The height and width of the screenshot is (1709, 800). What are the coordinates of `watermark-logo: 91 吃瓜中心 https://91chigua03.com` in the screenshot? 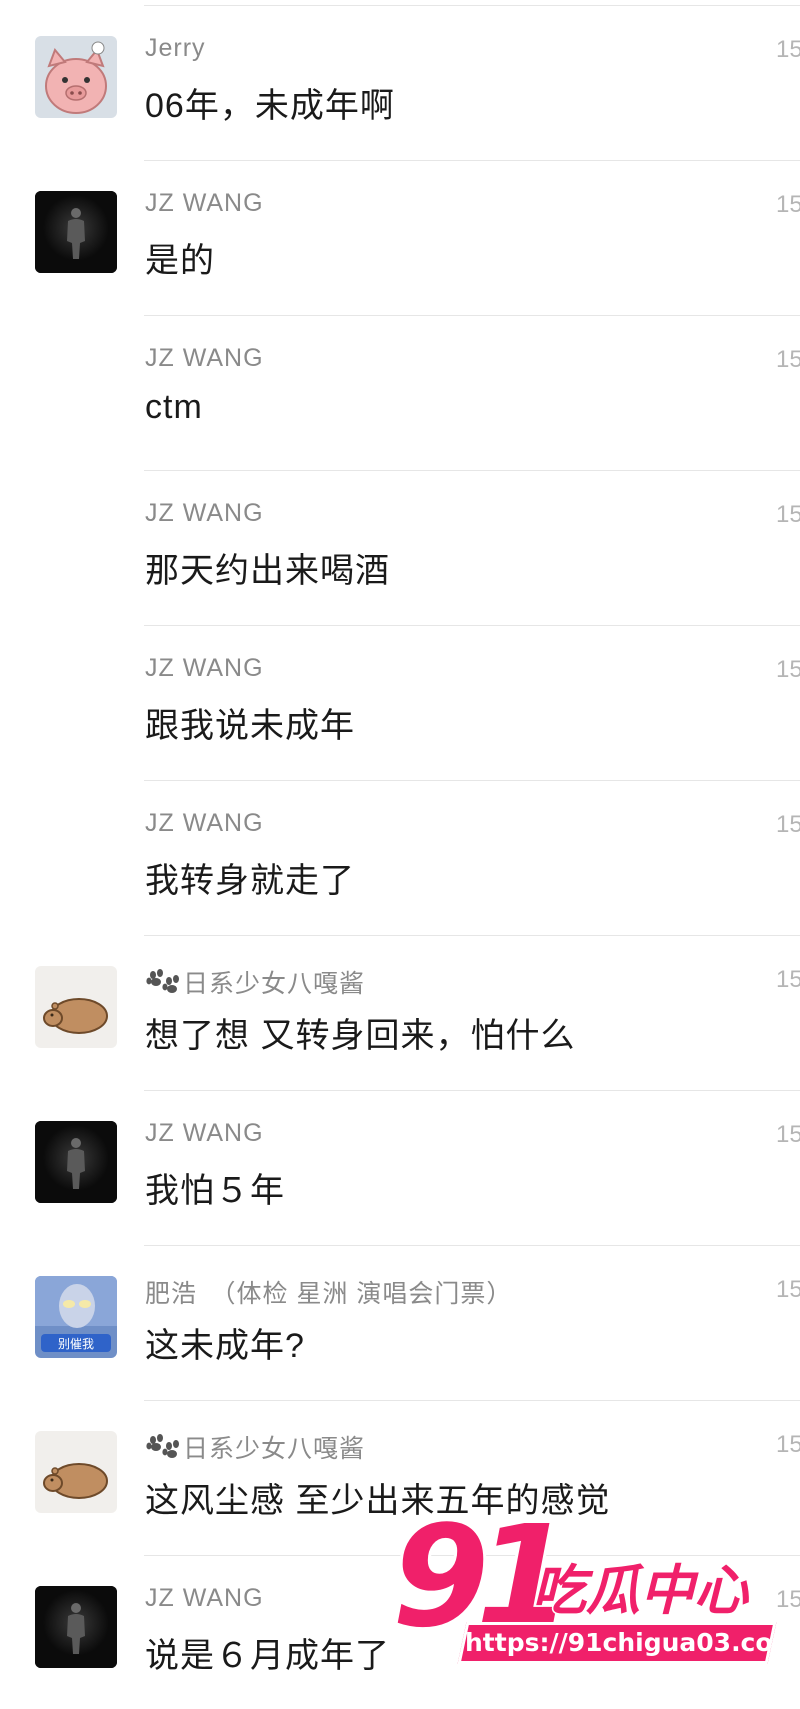 It's located at (594, 1593).